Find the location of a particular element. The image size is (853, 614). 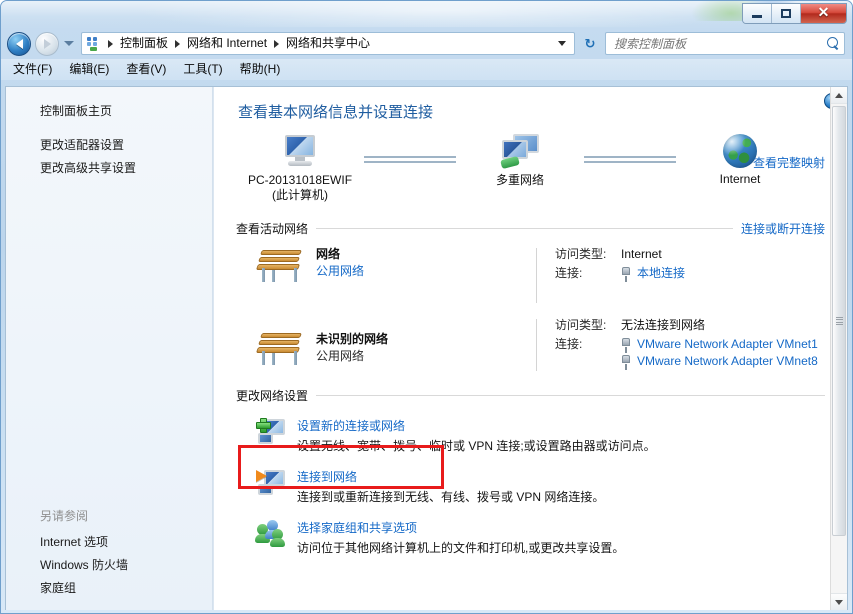

close-icon: ✕ is located at coordinates (823, 13).